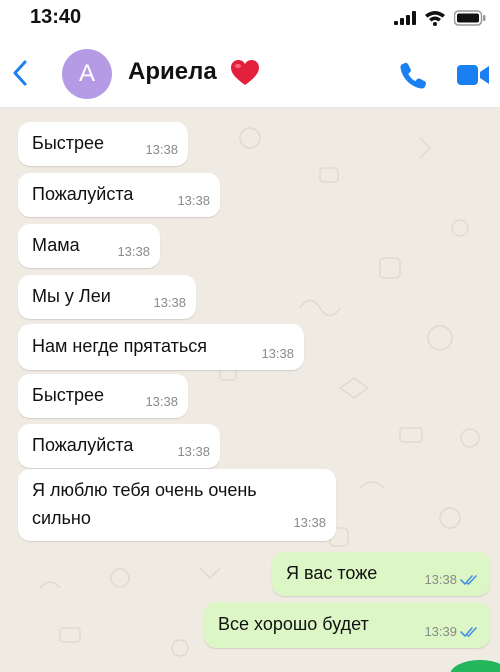 The width and height of the screenshot is (500, 672). I want to click on phone-icon, so click(413, 75).